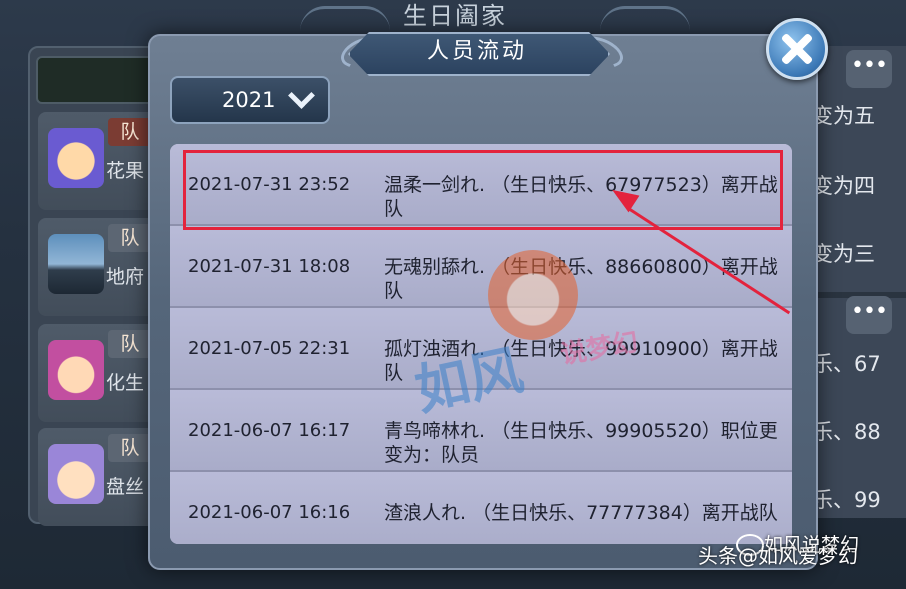  I want to click on year-dropdown: 2021, so click(250, 100).